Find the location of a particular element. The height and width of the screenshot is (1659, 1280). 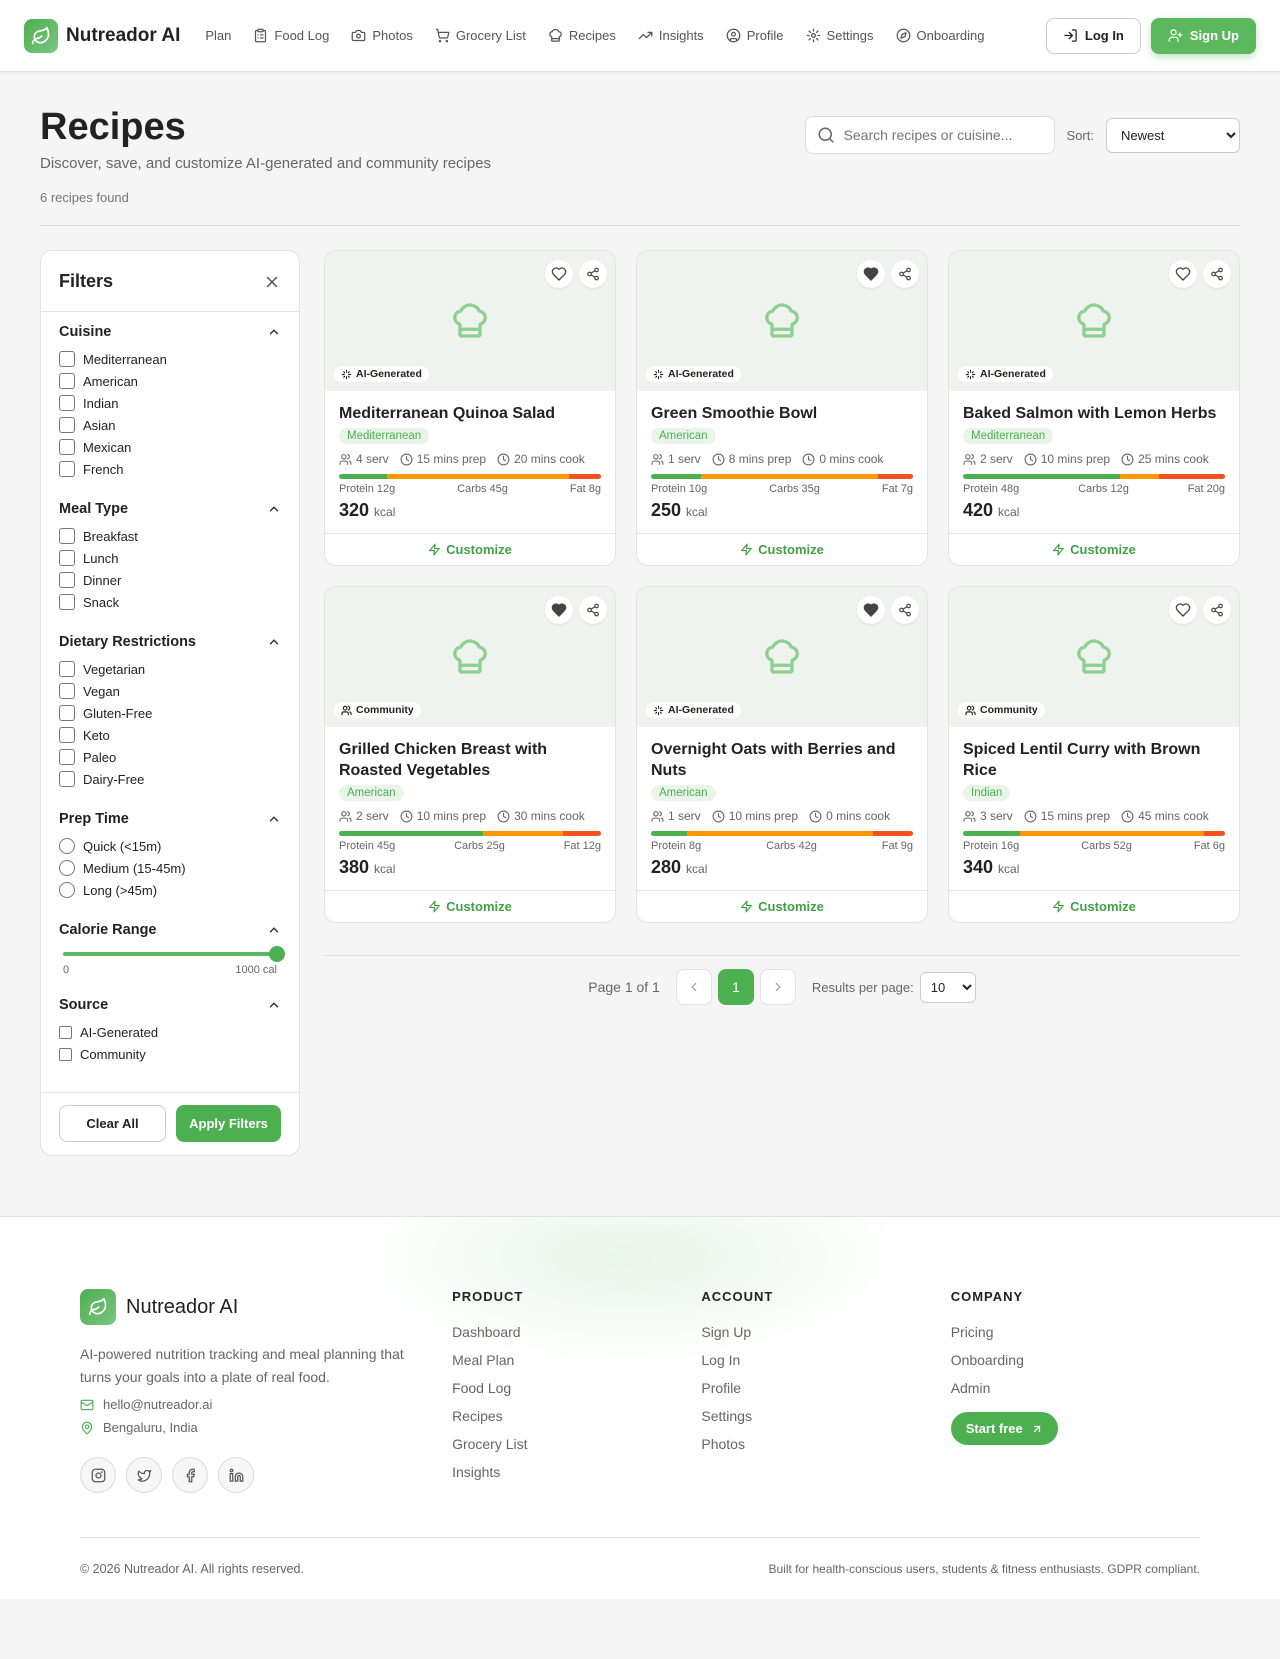

filter-section-header: Source is located at coordinates (170, 1005).